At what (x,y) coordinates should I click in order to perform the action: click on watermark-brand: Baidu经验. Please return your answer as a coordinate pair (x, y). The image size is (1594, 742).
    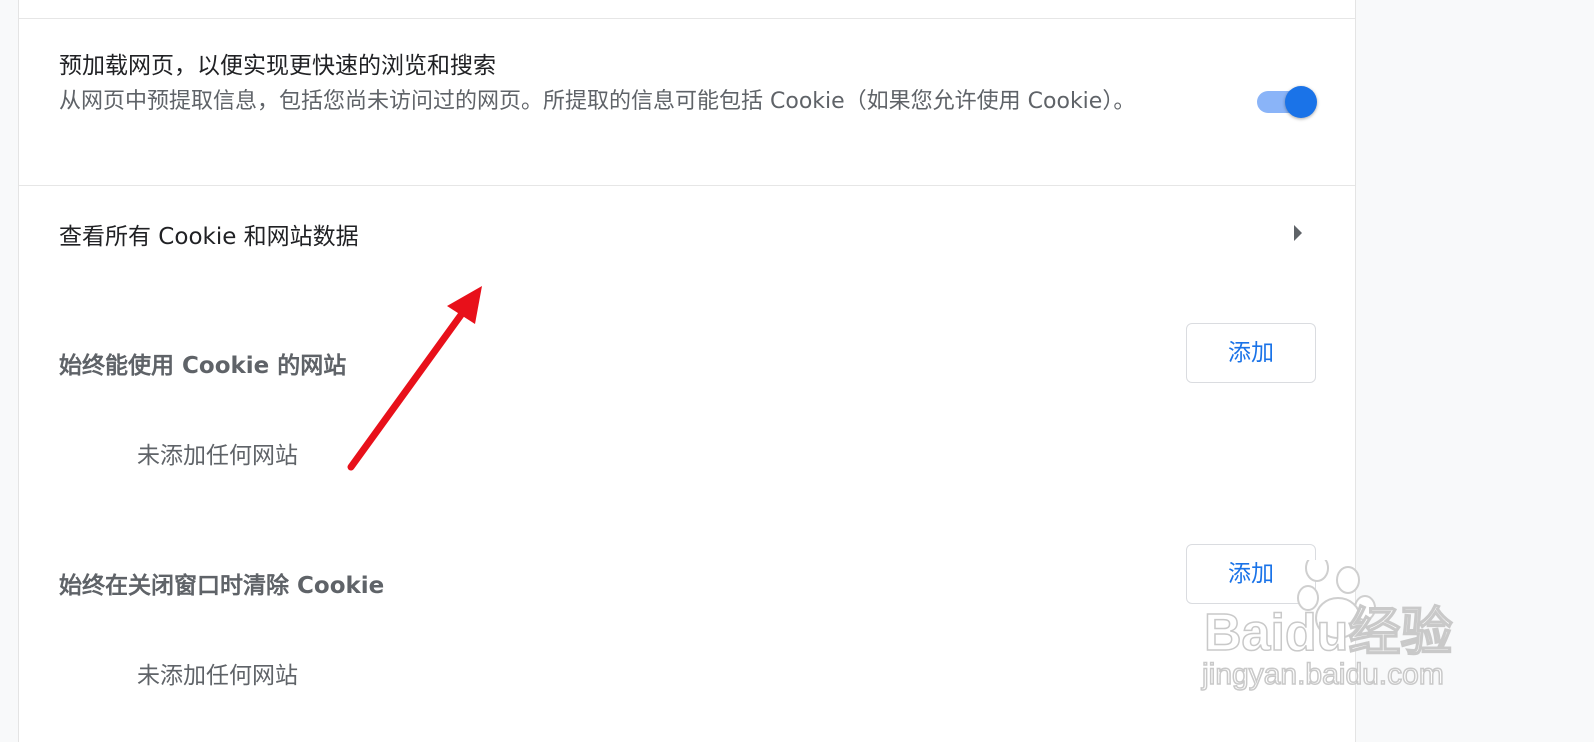
    Looking at the image, I should click on (1328, 633).